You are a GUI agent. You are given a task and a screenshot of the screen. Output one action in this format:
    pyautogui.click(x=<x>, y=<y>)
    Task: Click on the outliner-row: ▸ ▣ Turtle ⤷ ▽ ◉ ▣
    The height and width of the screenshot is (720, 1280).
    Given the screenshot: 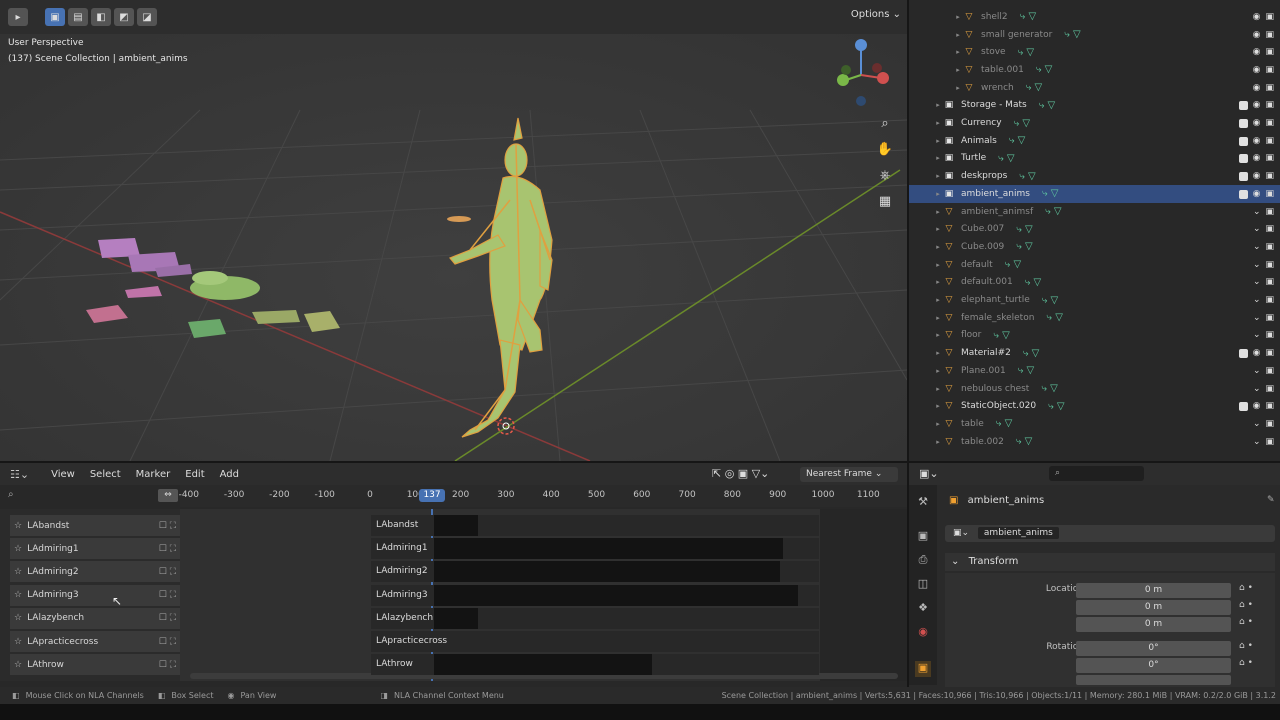 What is the action you would take?
    pyautogui.click(x=1094, y=159)
    